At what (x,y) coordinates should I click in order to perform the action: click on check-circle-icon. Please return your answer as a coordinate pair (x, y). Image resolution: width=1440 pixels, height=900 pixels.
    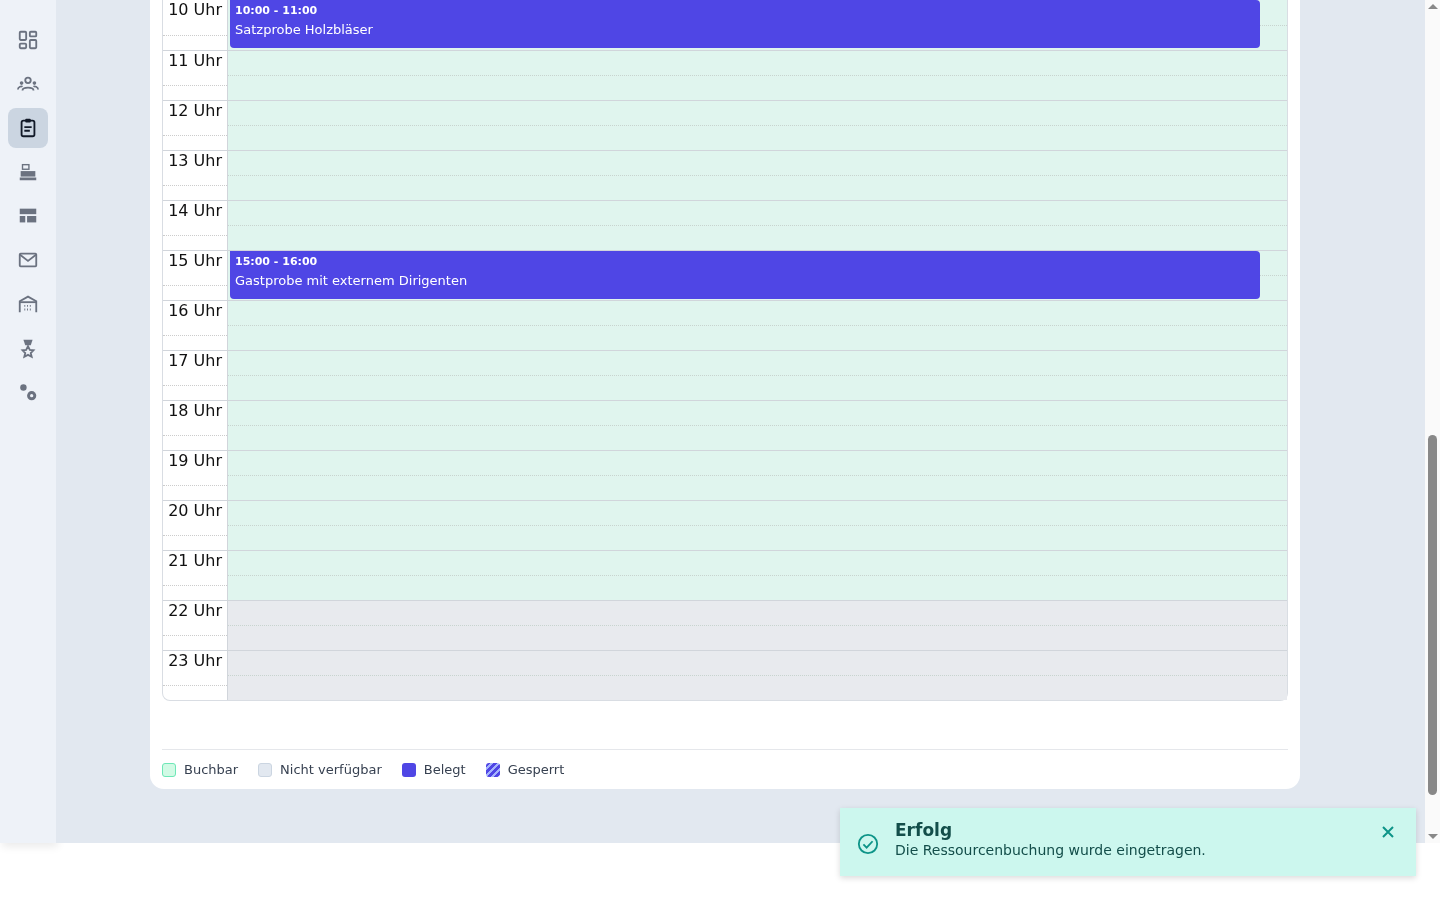
    Looking at the image, I should click on (868, 844).